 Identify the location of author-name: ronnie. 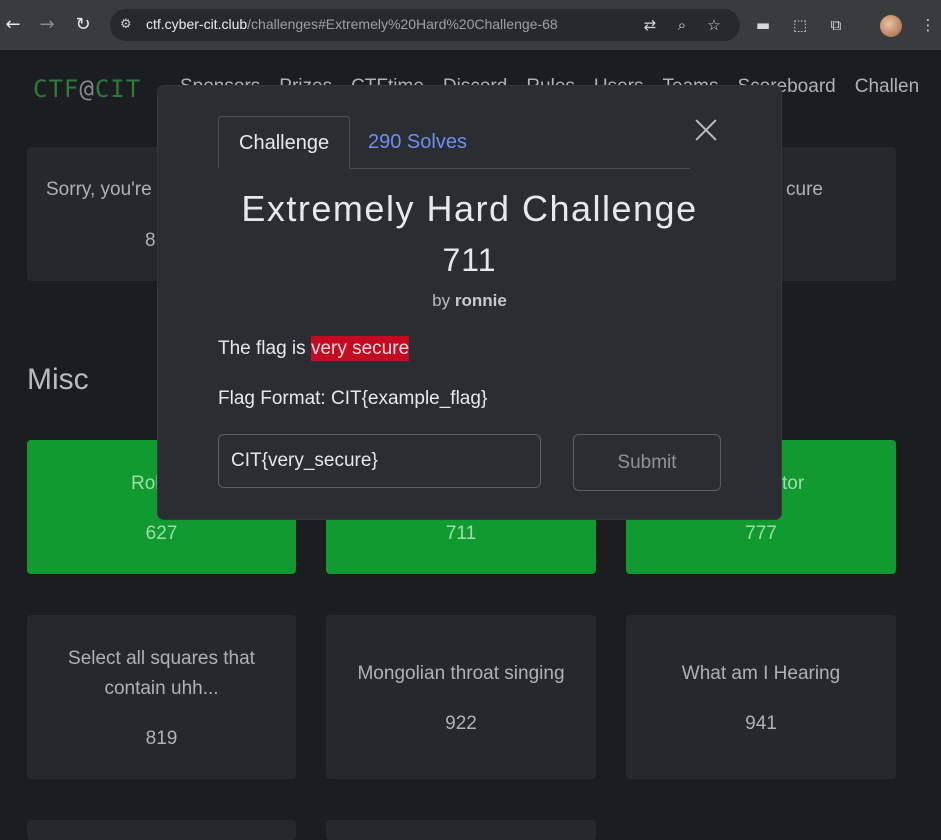
(480, 300).